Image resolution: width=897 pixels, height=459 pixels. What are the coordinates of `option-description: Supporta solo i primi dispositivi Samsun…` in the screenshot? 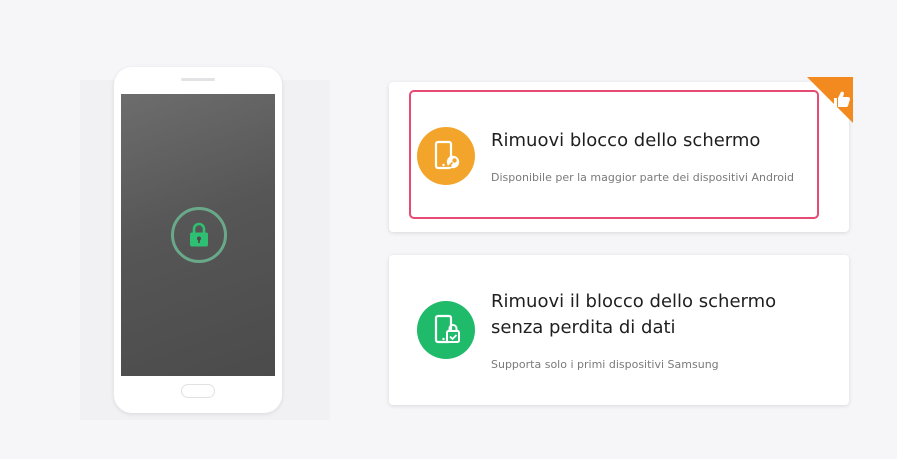 It's located at (605, 364).